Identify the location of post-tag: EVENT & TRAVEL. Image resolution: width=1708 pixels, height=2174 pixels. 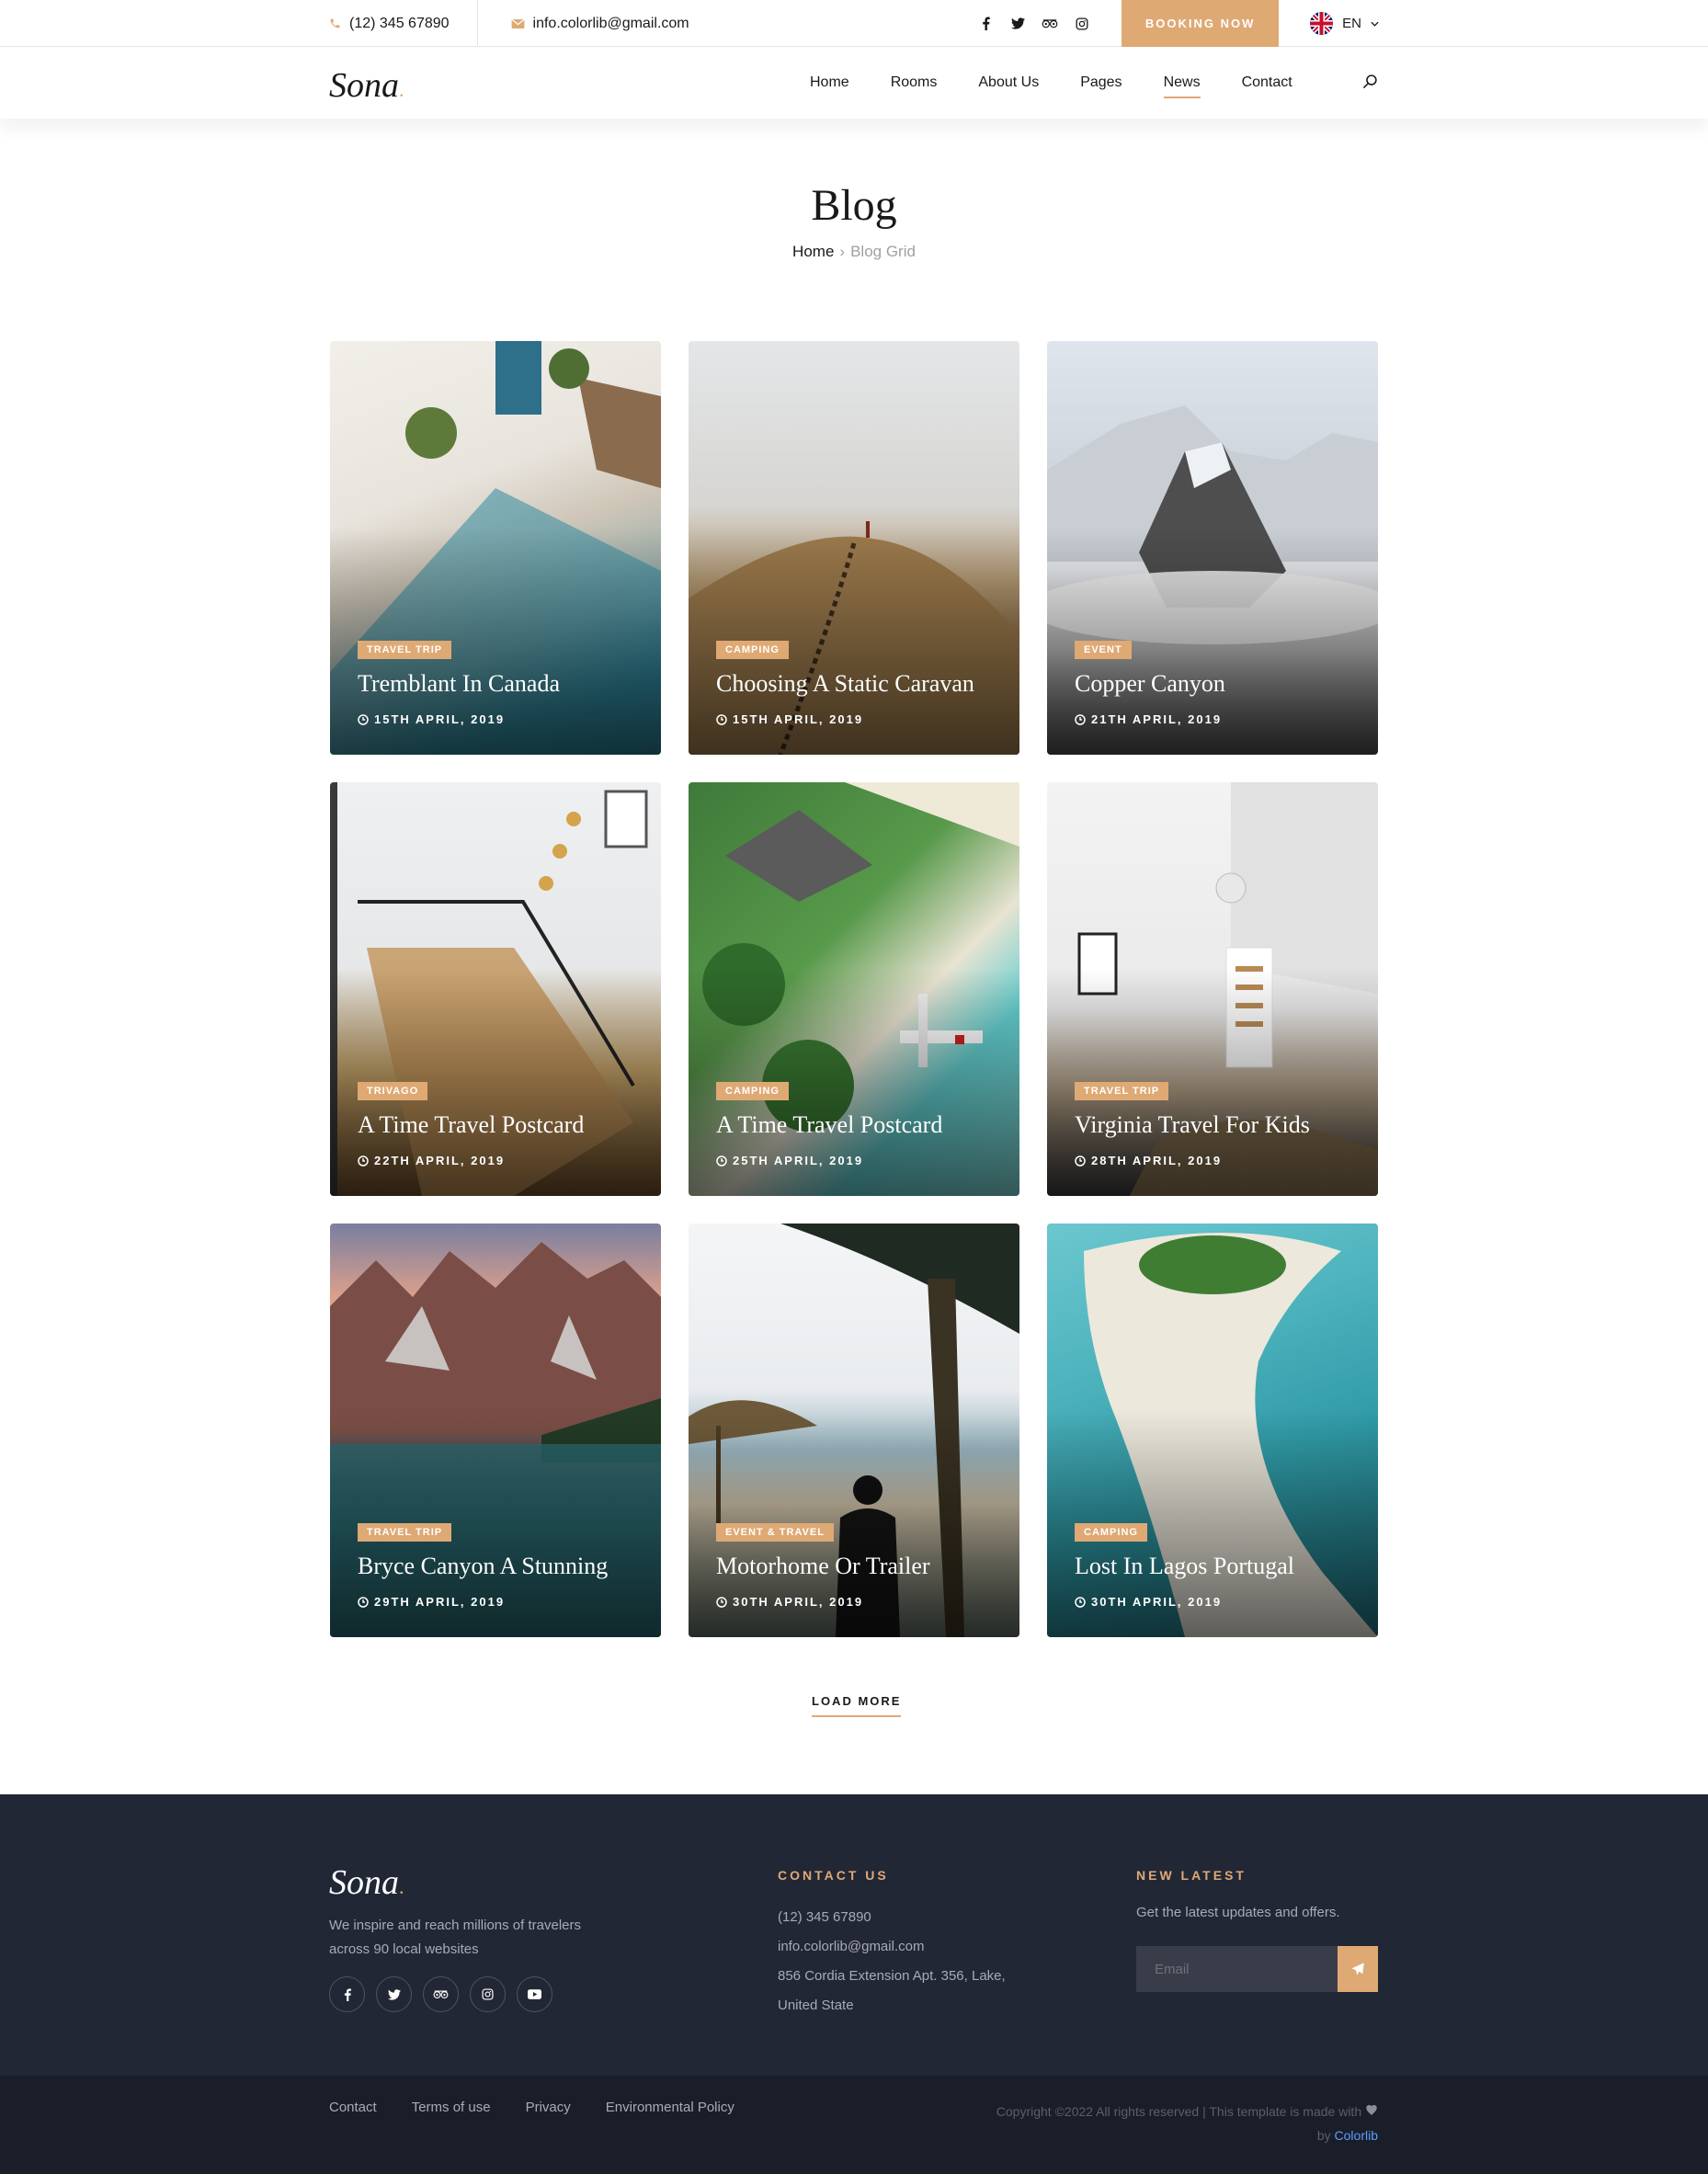
(775, 1532).